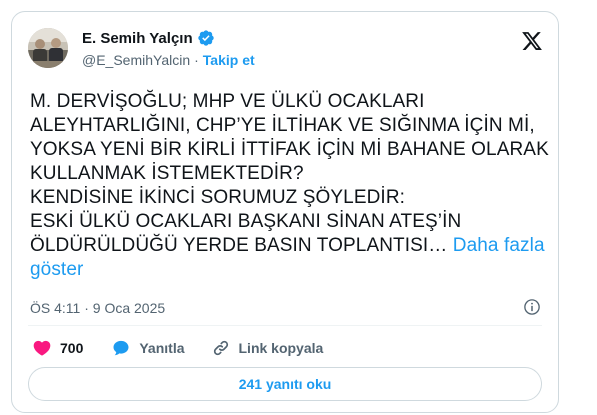 The image size is (597, 415). What do you see at coordinates (162, 348) in the screenshot?
I see `reply-label: Yanıtla` at bounding box center [162, 348].